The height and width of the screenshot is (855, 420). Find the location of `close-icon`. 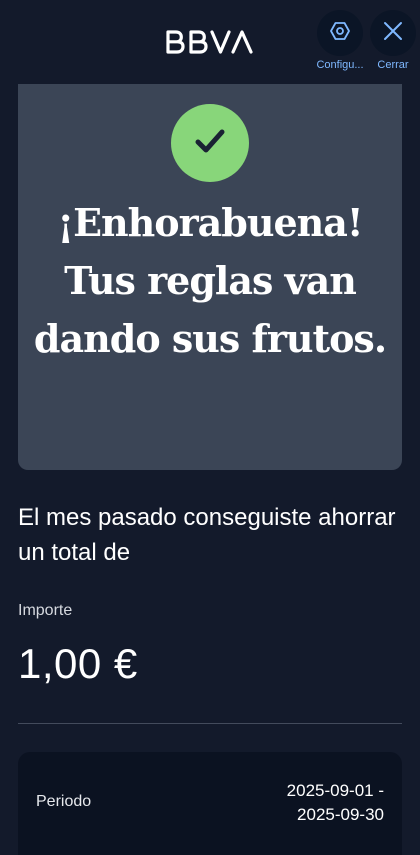

close-icon is located at coordinates (393, 33).